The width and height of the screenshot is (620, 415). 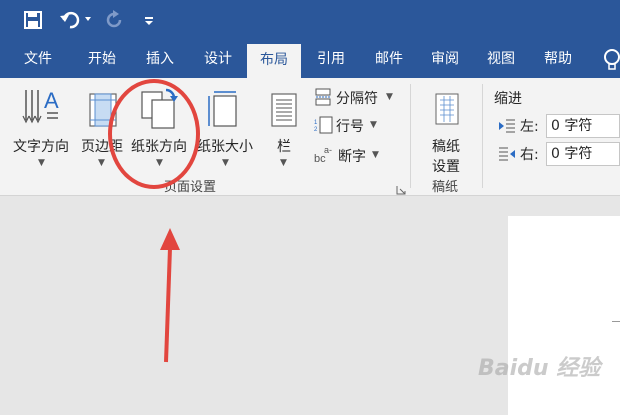 I want to click on highlight-circle, so click(x=154, y=134).